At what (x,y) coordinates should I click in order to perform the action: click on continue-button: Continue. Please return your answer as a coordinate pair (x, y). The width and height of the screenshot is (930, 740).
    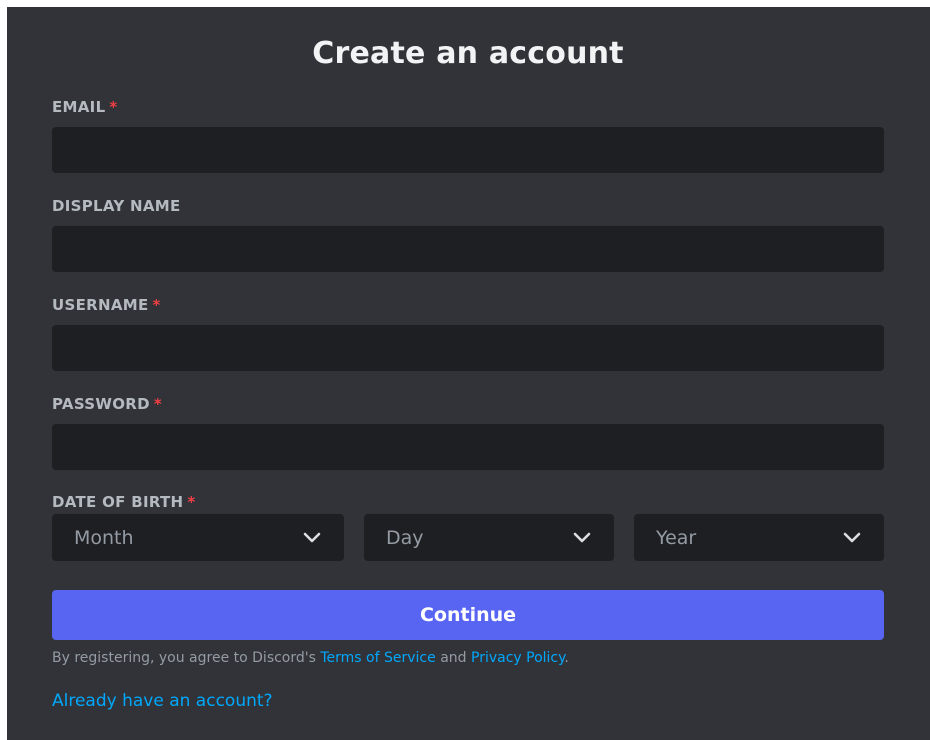
    Looking at the image, I should click on (468, 615).